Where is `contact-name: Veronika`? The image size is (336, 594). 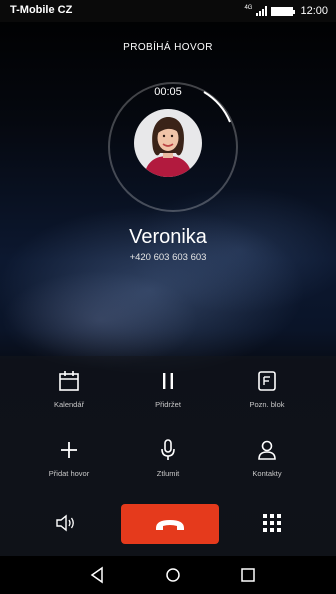
contact-name: Veronika is located at coordinates (168, 237).